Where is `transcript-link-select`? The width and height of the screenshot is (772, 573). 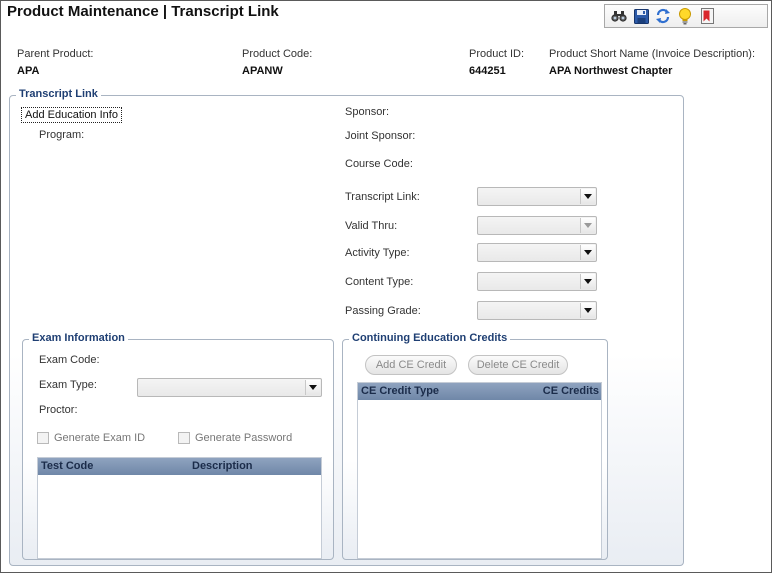 transcript-link-select is located at coordinates (537, 196).